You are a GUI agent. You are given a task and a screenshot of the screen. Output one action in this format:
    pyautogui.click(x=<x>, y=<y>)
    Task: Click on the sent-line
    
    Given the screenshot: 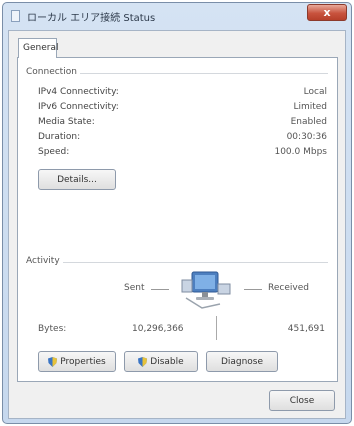 What is the action you would take?
    pyautogui.click(x=160, y=289)
    